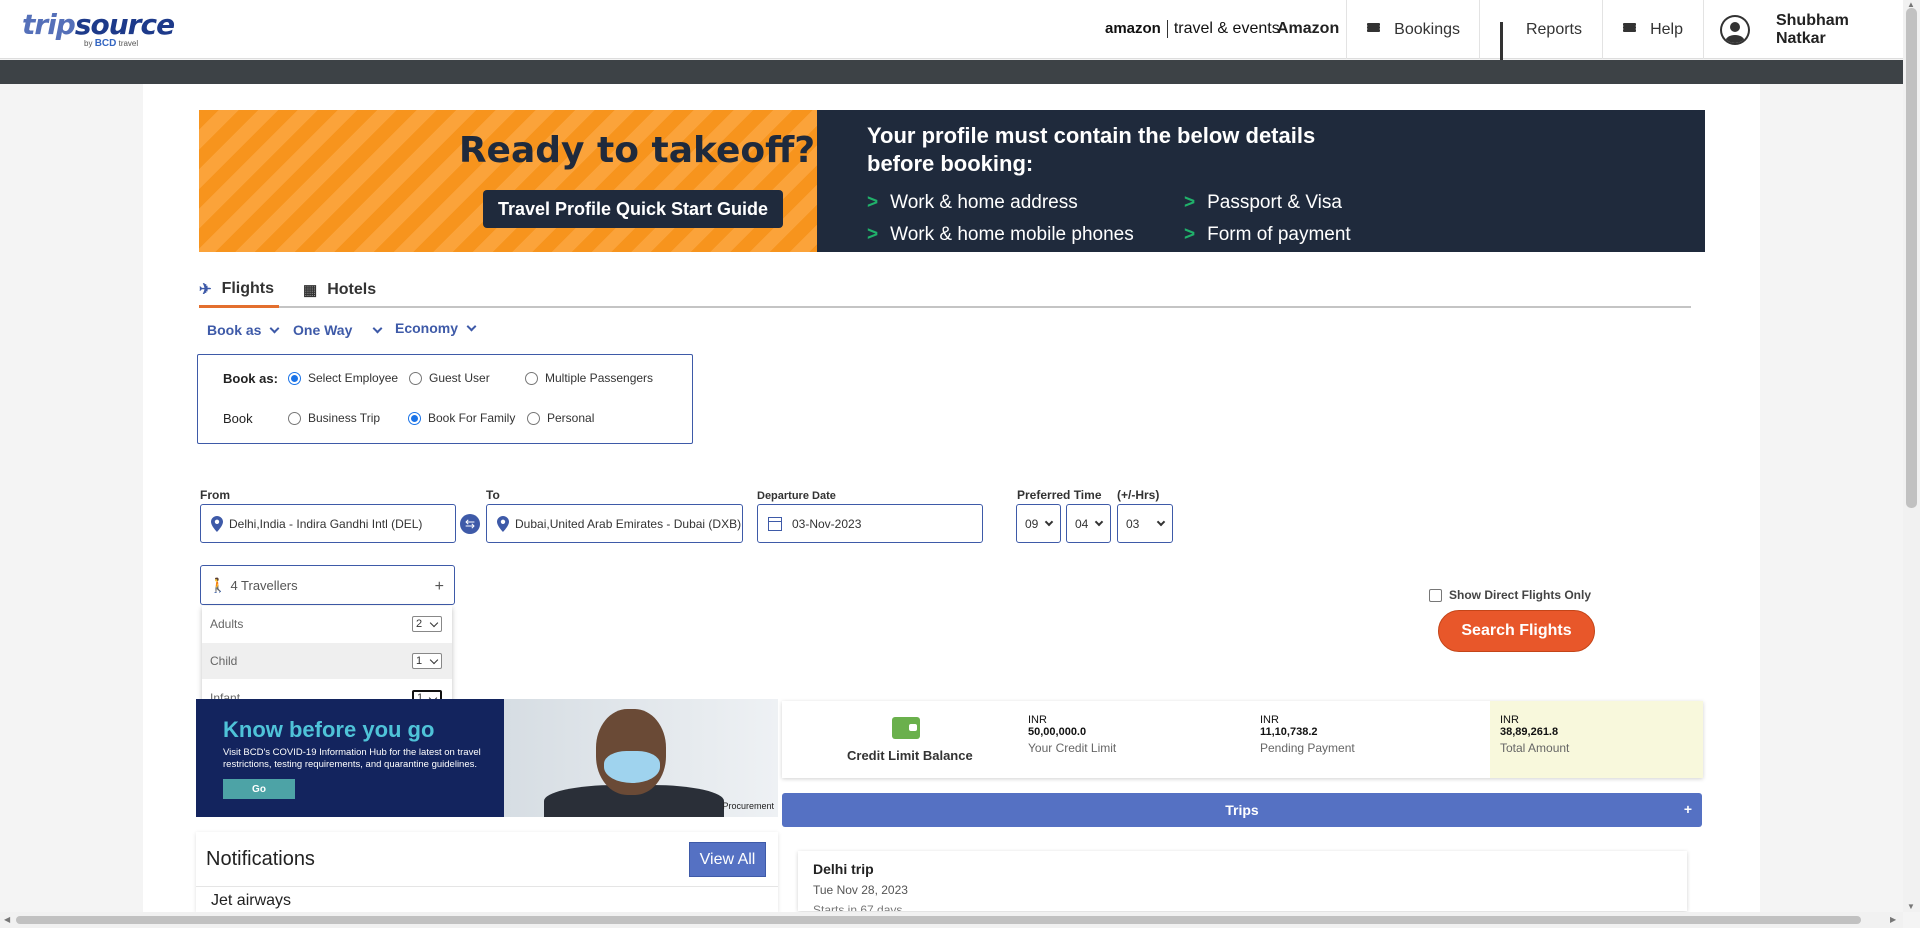 This screenshot has height=928, width=1920. I want to click on banner-headline: Ready to takeoff?, so click(637, 150).